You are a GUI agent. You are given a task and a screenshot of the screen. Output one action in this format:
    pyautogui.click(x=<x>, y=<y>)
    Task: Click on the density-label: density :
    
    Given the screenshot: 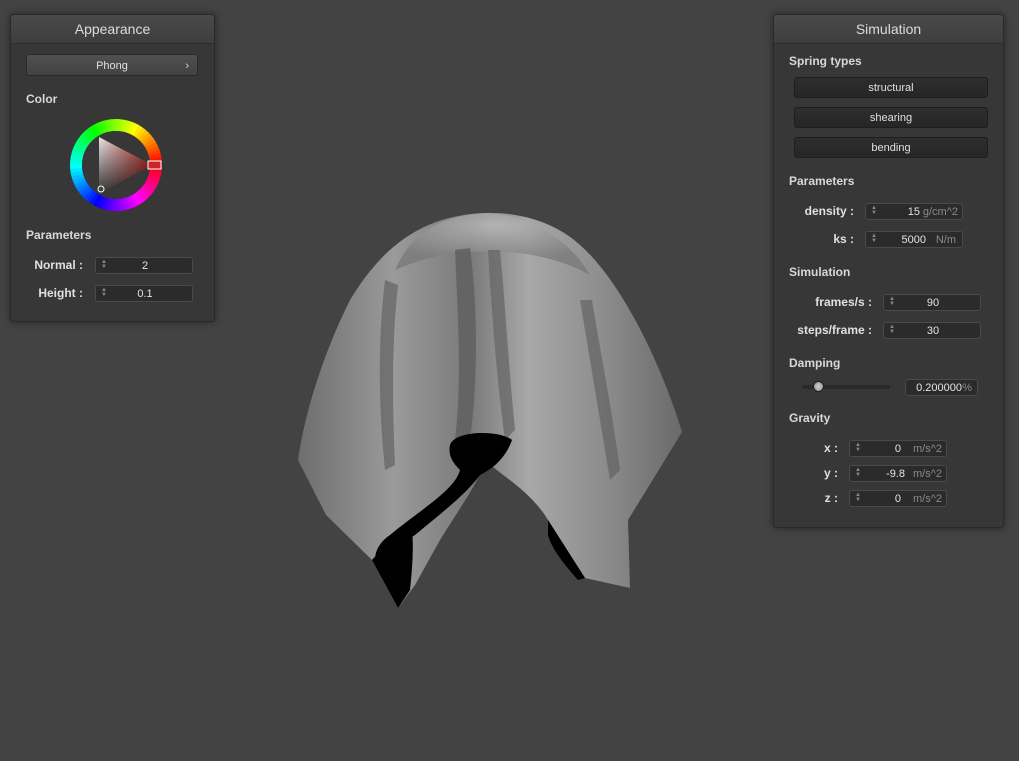 What is the action you would take?
    pyautogui.click(x=829, y=211)
    